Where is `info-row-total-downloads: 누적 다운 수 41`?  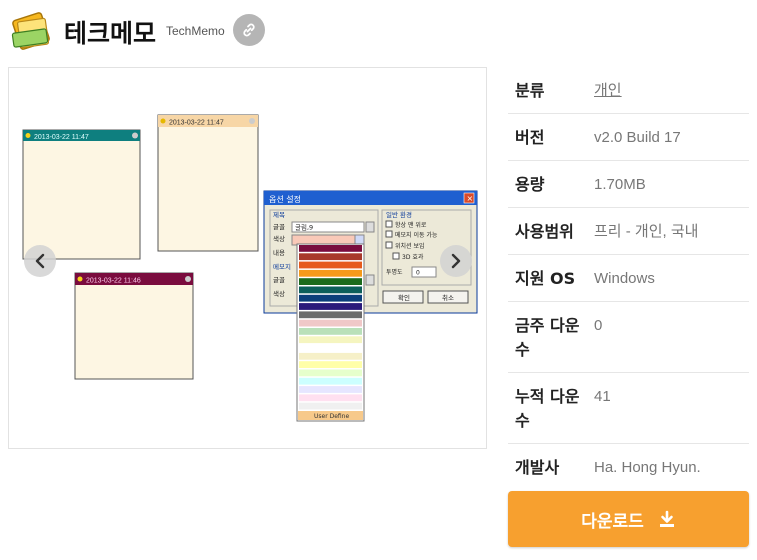
info-row-total-downloads: 누적 다운 수 41 is located at coordinates (628, 408).